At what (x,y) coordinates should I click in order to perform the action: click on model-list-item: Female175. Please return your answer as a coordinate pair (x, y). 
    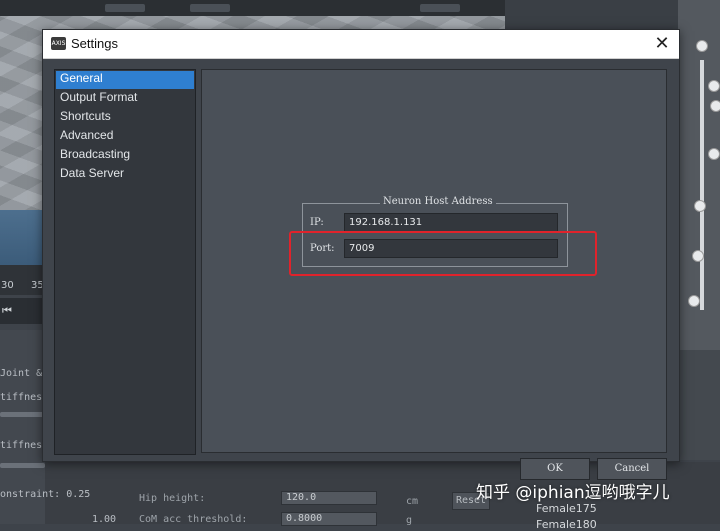
    Looking at the image, I should click on (566, 508).